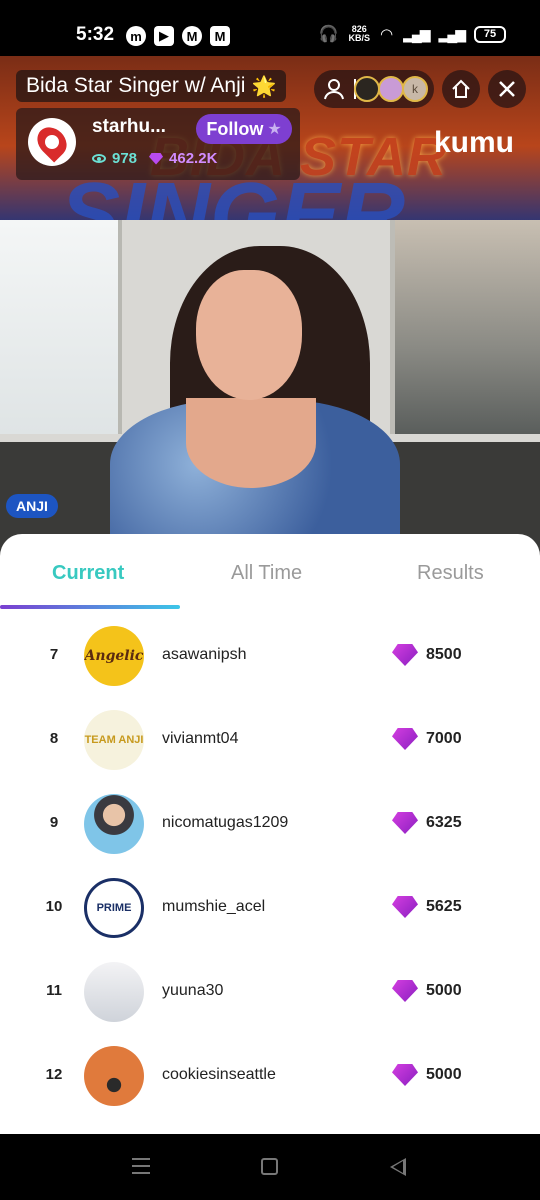  Describe the element at coordinates (136, 85) in the screenshot. I see `stream-title-text: Bida Star Singer w/ Anji` at that location.